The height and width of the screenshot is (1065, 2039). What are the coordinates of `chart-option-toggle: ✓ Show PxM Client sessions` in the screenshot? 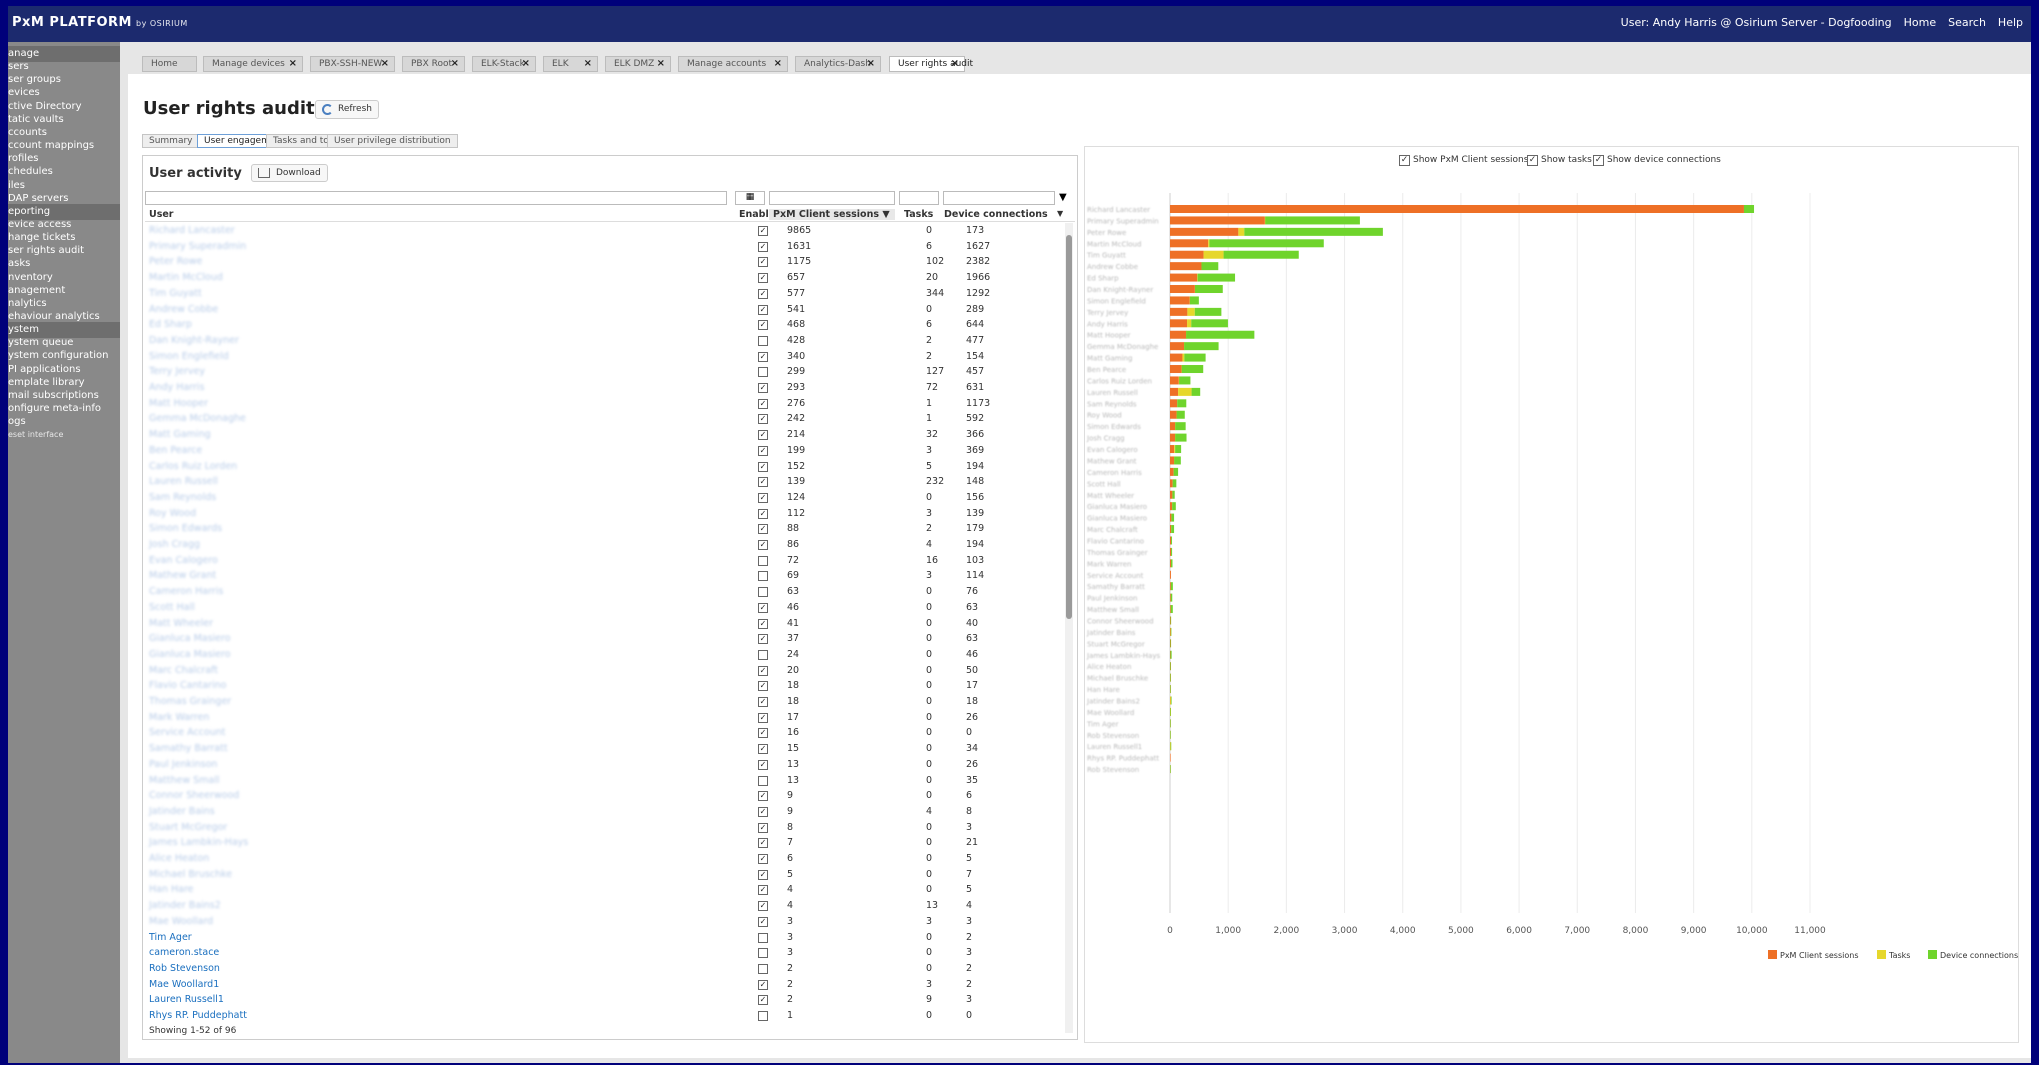 It's located at (1463, 160).